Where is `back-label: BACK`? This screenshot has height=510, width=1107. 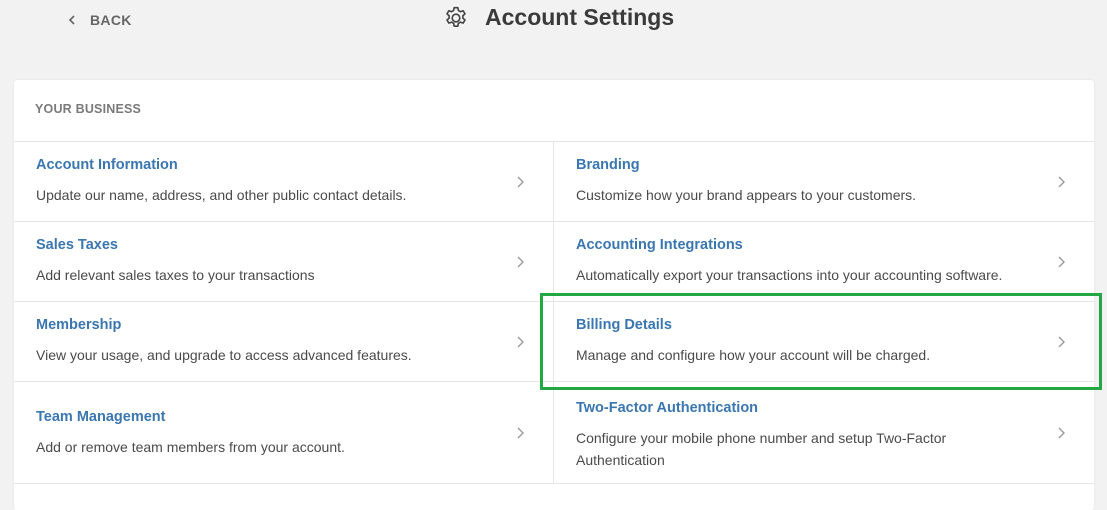
back-label: BACK is located at coordinates (111, 20).